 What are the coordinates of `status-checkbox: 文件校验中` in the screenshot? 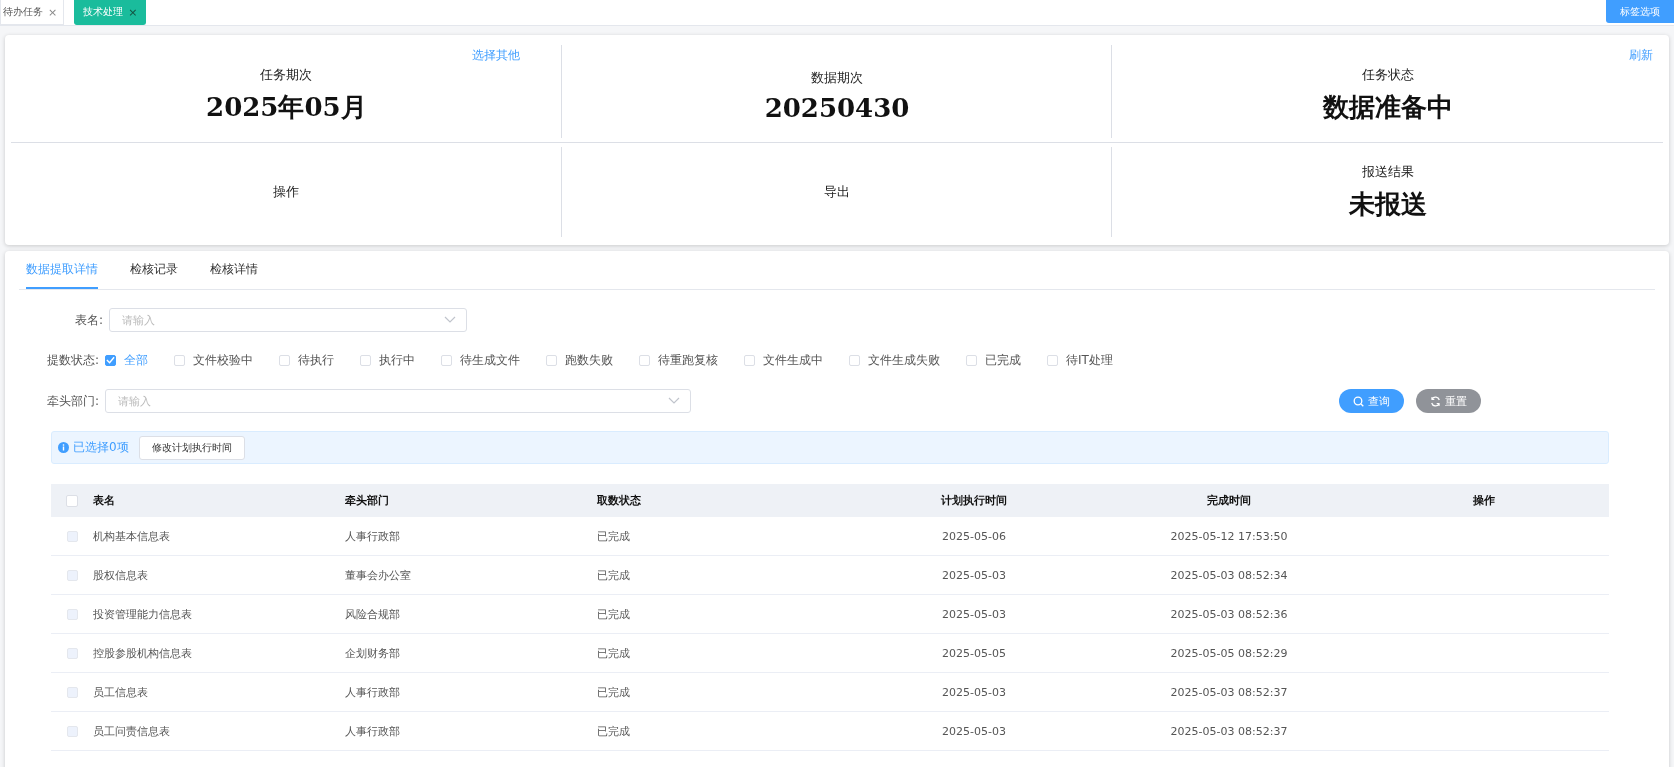 It's located at (213, 360).